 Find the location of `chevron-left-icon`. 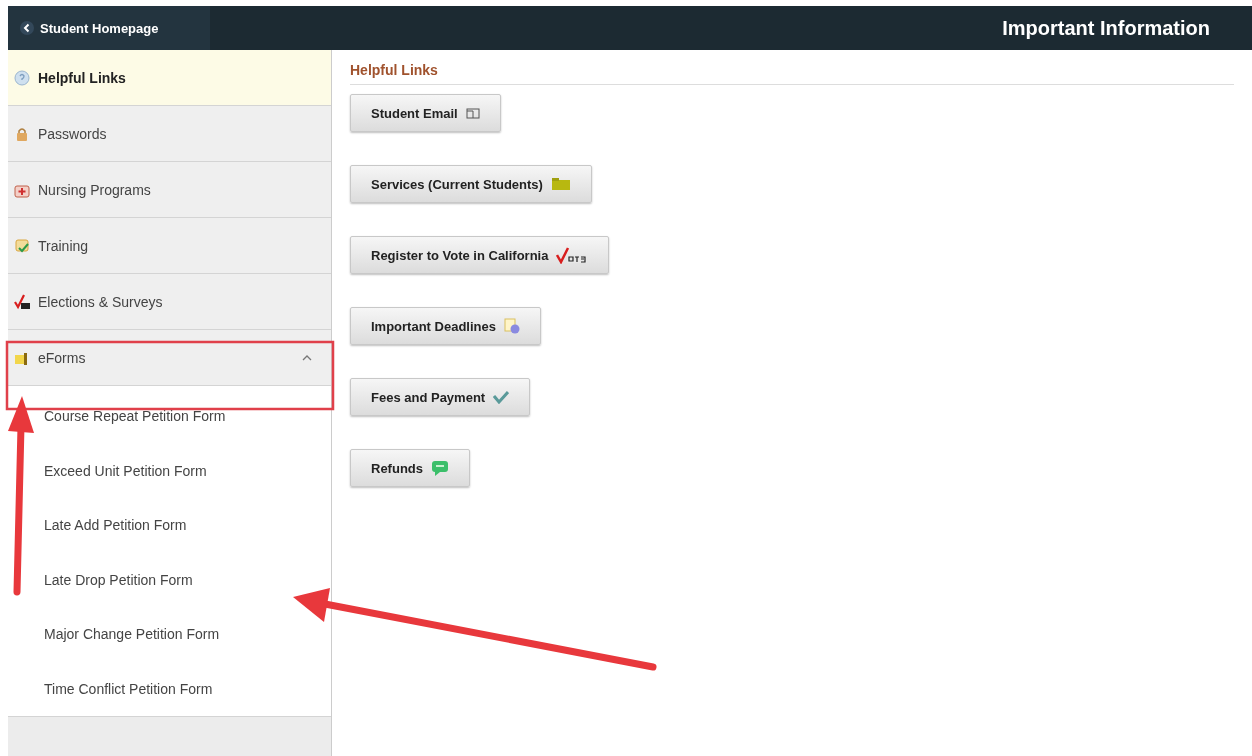

chevron-left-icon is located at coordinates (27, 28).